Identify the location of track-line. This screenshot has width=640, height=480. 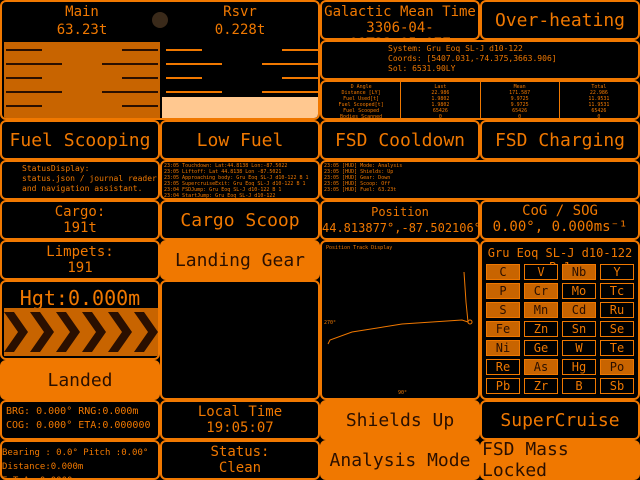
(400, 308).